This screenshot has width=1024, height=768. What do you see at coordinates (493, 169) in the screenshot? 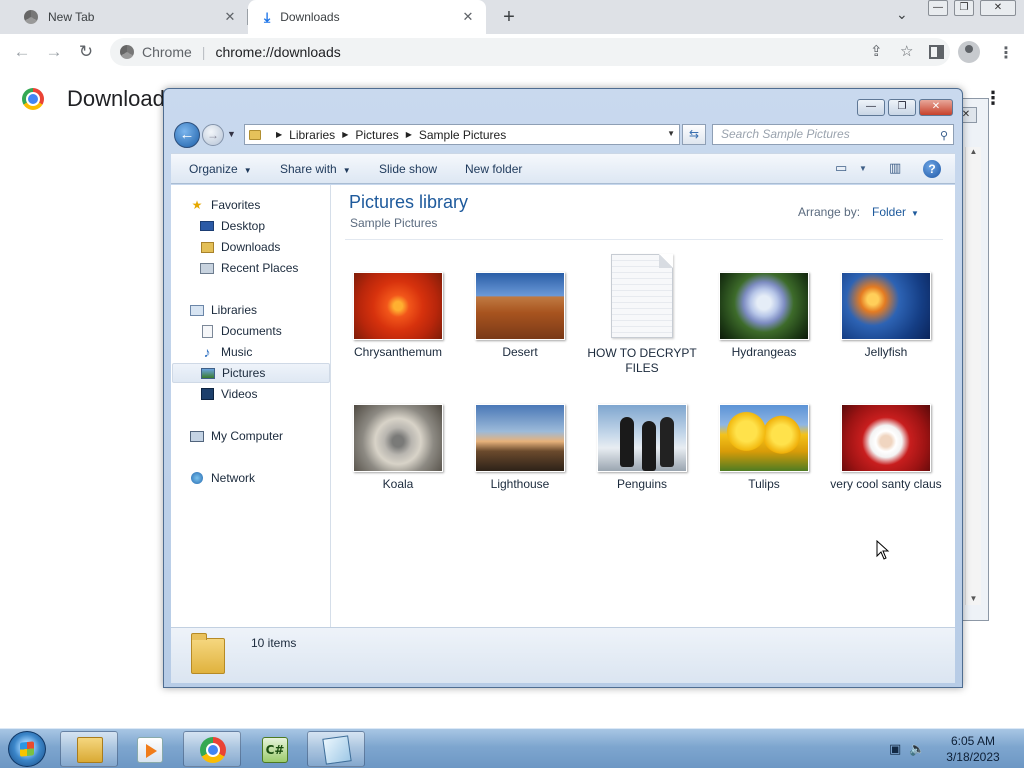
I see `new-folder-button: New folder` at bounding box center [493, 169].